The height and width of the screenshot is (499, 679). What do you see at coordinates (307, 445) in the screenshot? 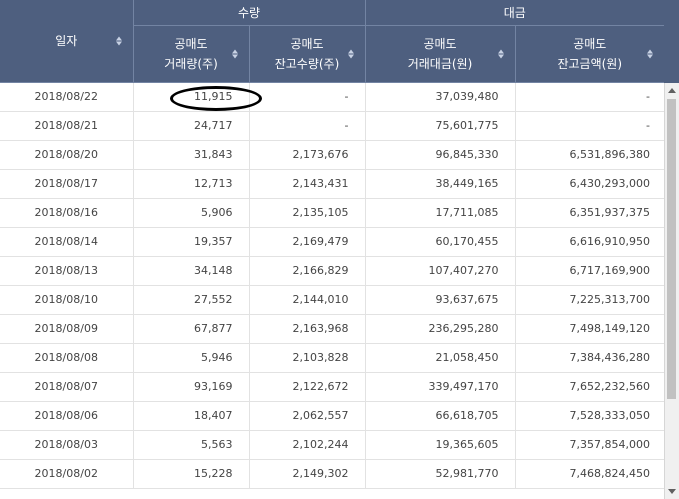
I see `balance-qty-cell: 2,102,244` at bounding box center [307, 445].